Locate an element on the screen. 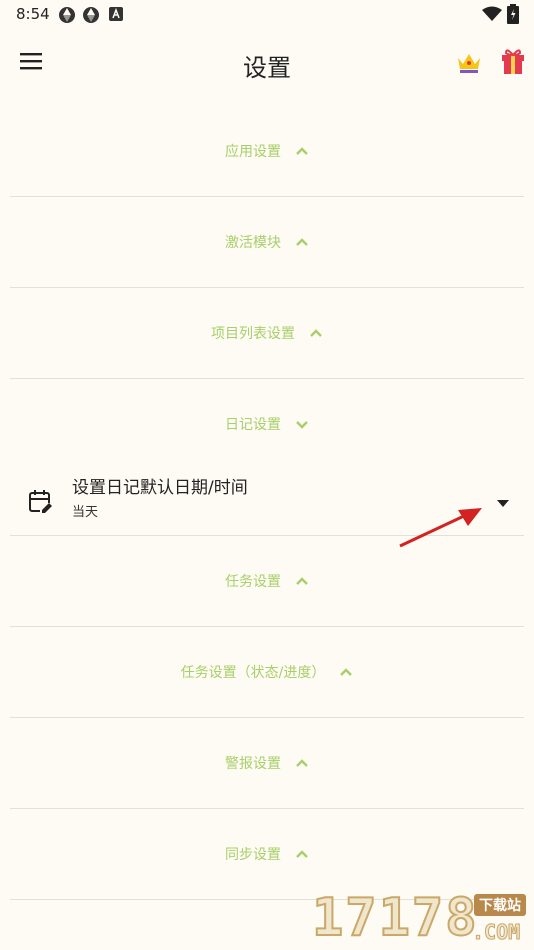  a-square-icon is located at coordinates (116, 16).